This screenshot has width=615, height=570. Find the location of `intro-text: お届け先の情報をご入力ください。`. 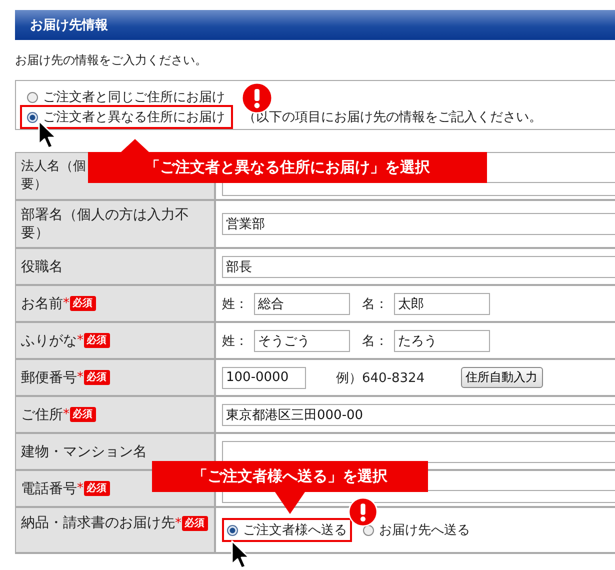

intro-text: お届け先の情報をご入力ください。 is located at coordinates (111, 60).